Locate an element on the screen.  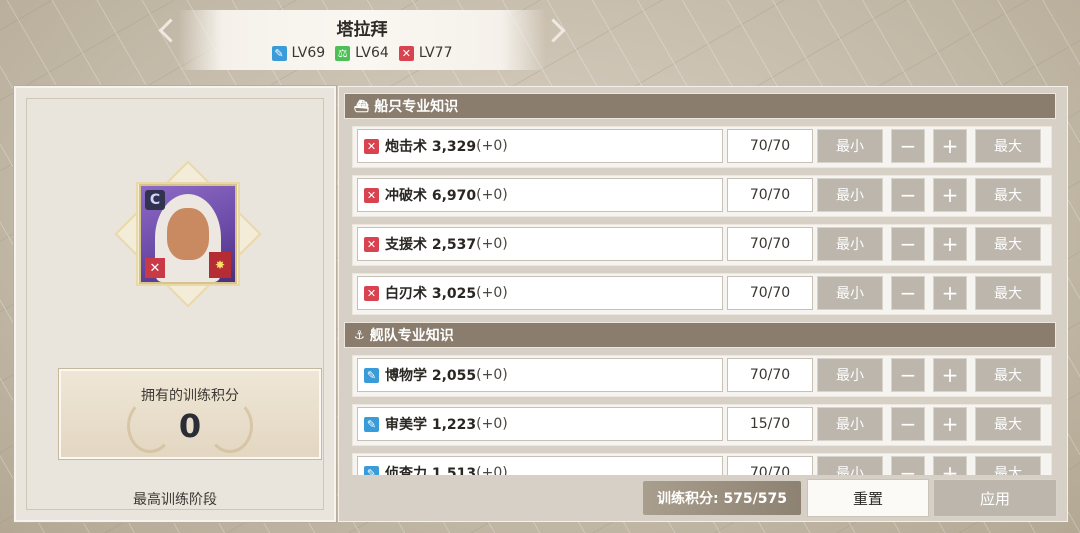
training-points-box: 拥有的训练积分 0 is located at coordinates (190, 414).